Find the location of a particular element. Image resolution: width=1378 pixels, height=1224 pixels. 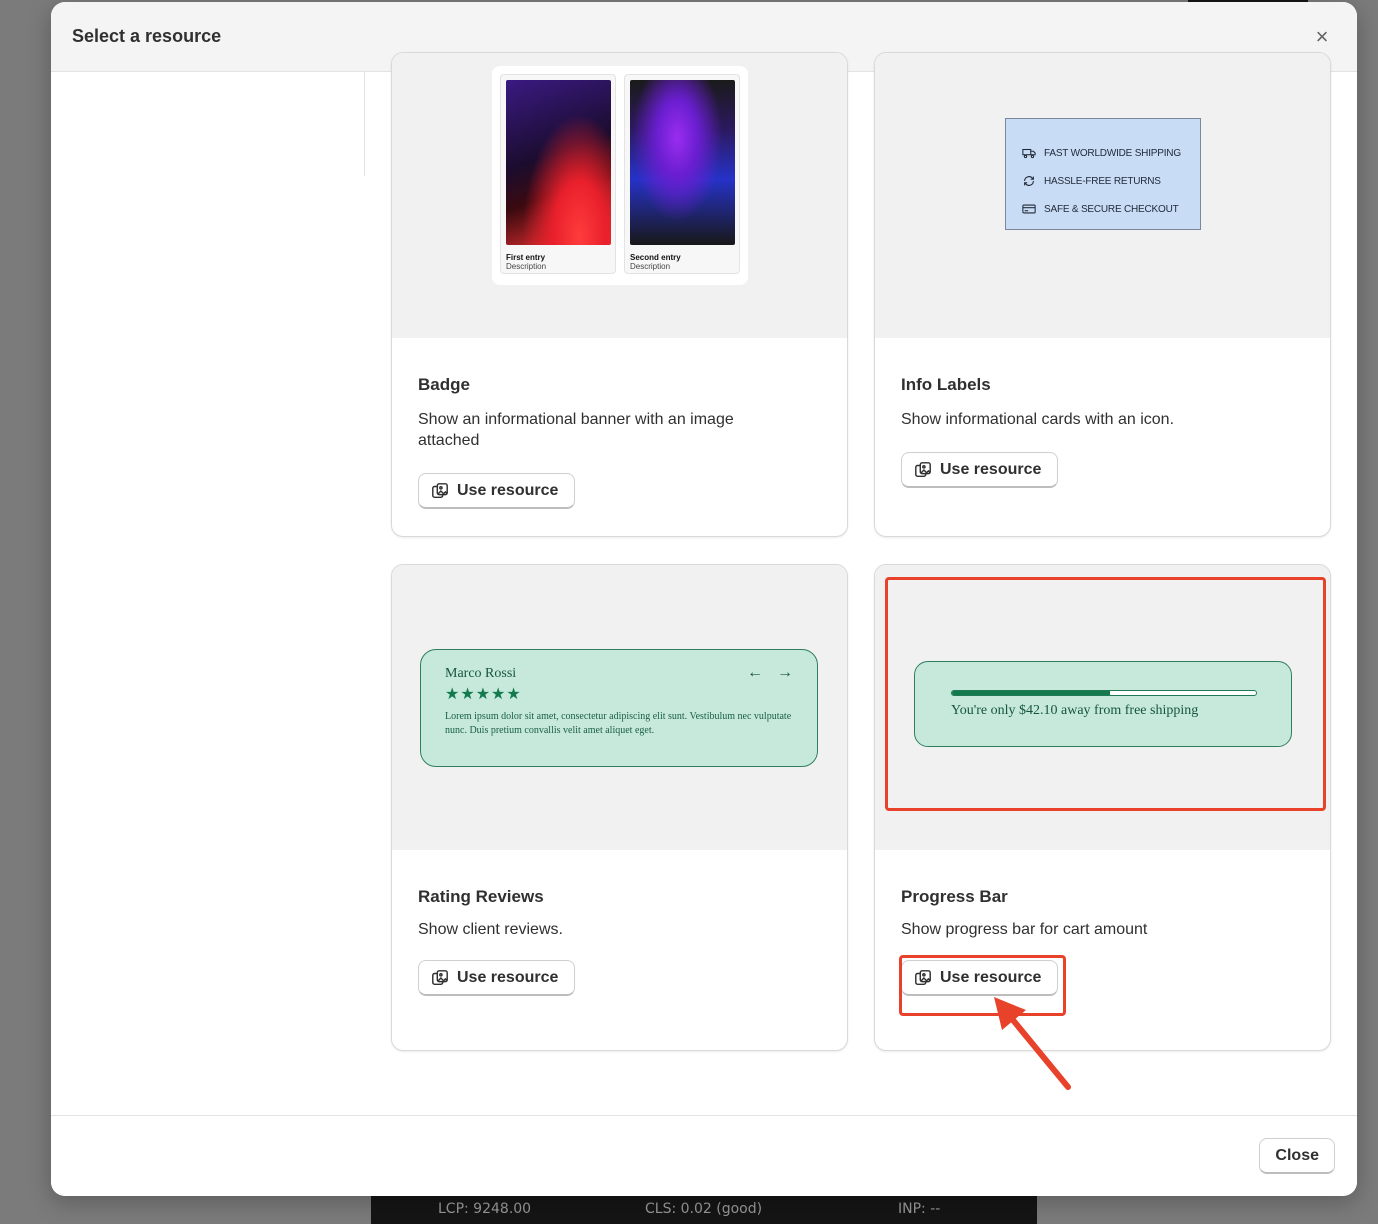

close-icon: × is located at coordinates (1322, 37).